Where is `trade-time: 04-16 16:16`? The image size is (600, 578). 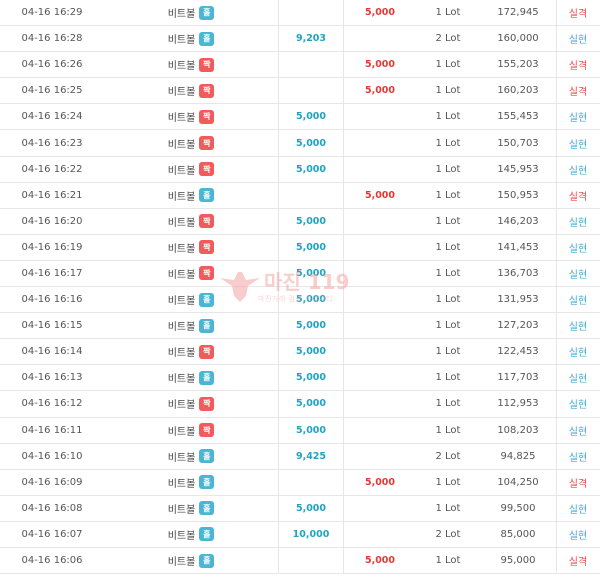
trade-time: 04-16 16:16 is located at coordinates (52, 300).